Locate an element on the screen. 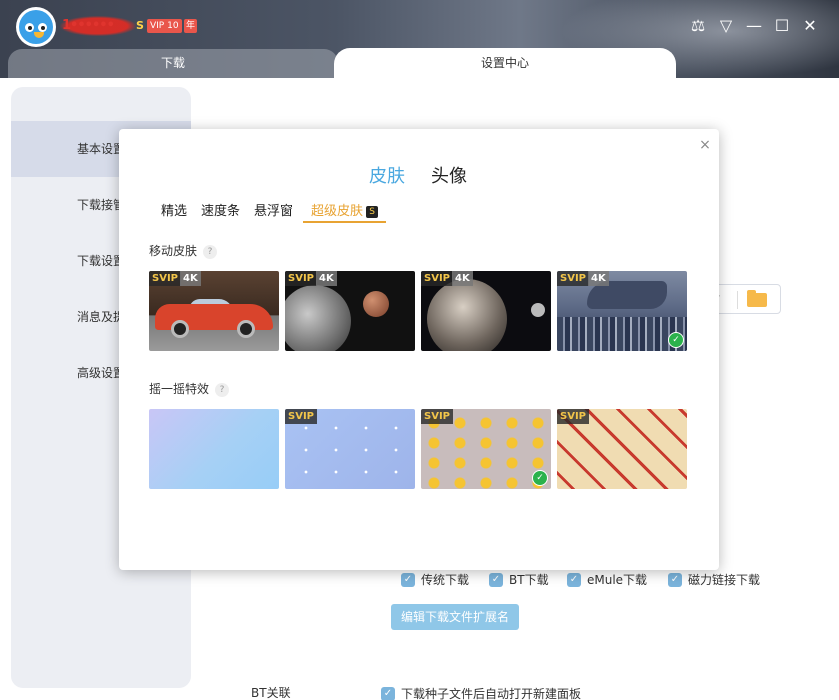 This screenshot has width=839, height=700. avatar-eye-left is located at coordinates (29, 27).